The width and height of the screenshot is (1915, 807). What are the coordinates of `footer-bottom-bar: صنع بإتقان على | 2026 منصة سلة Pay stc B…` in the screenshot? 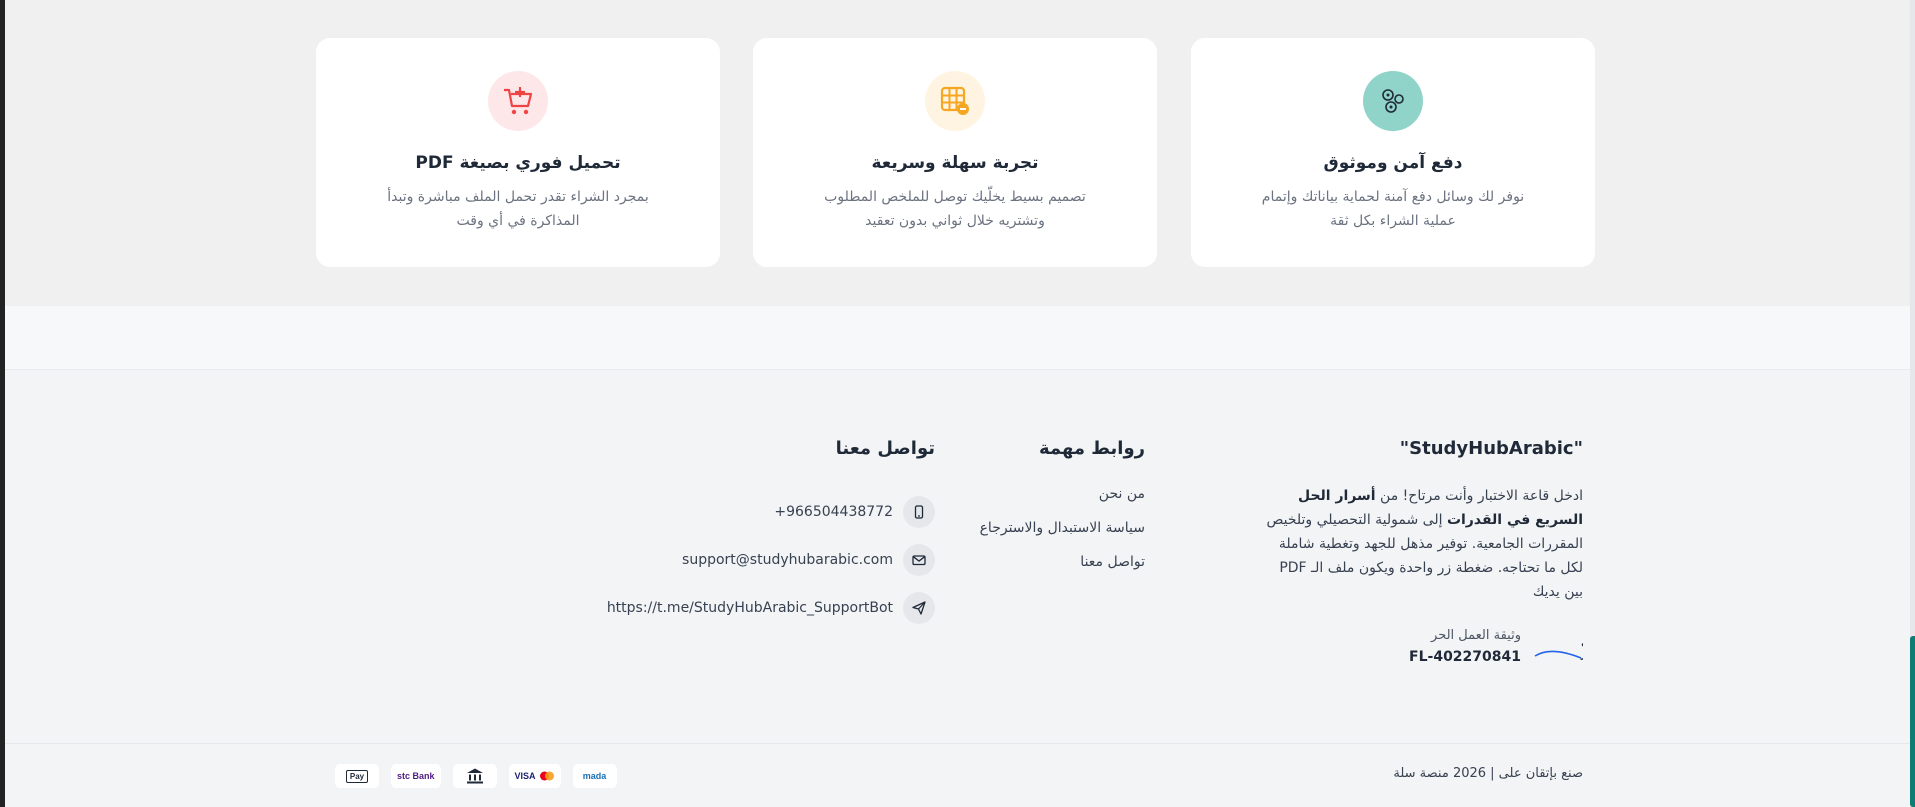 It's located at (957, 775).